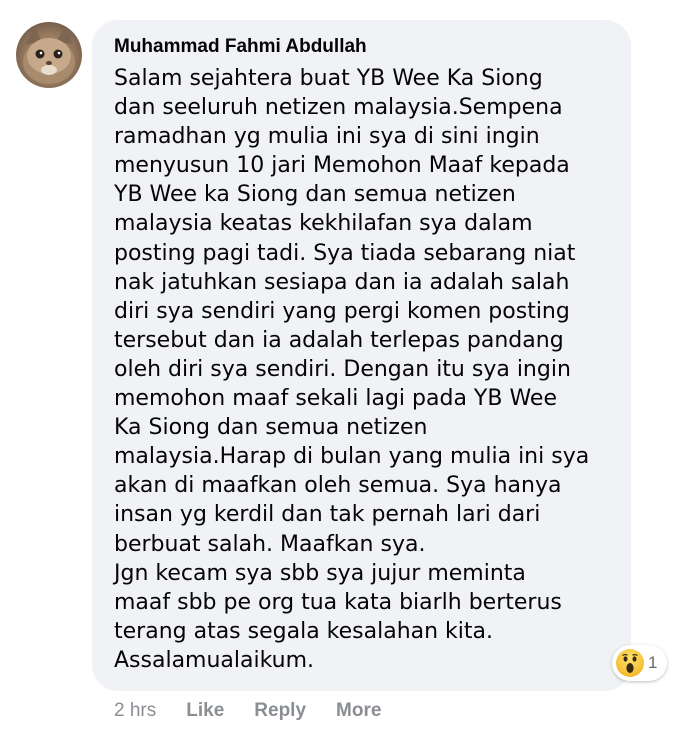 Image resolution: width=685 pixels, height=736 pixels. Describe the element at coordinates (327, 137) in the screenshot. I see `comment-line: ramadhan yg mulia ini sya di sini ingin` at that location.